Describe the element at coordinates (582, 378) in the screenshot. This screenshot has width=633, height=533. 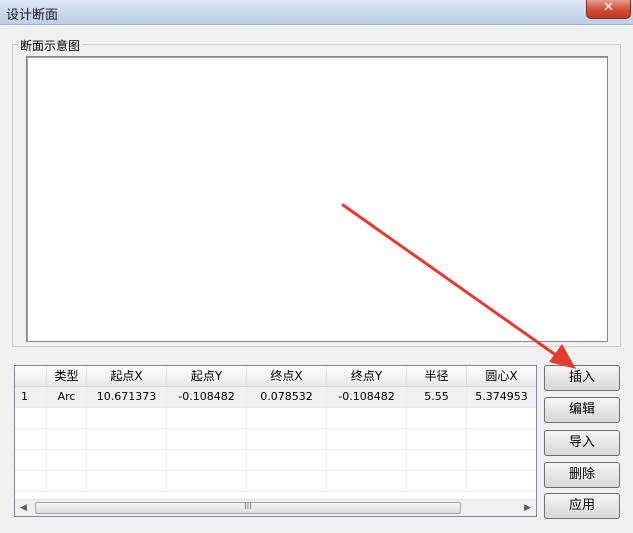
I see `insert-button: 插入` at that location.